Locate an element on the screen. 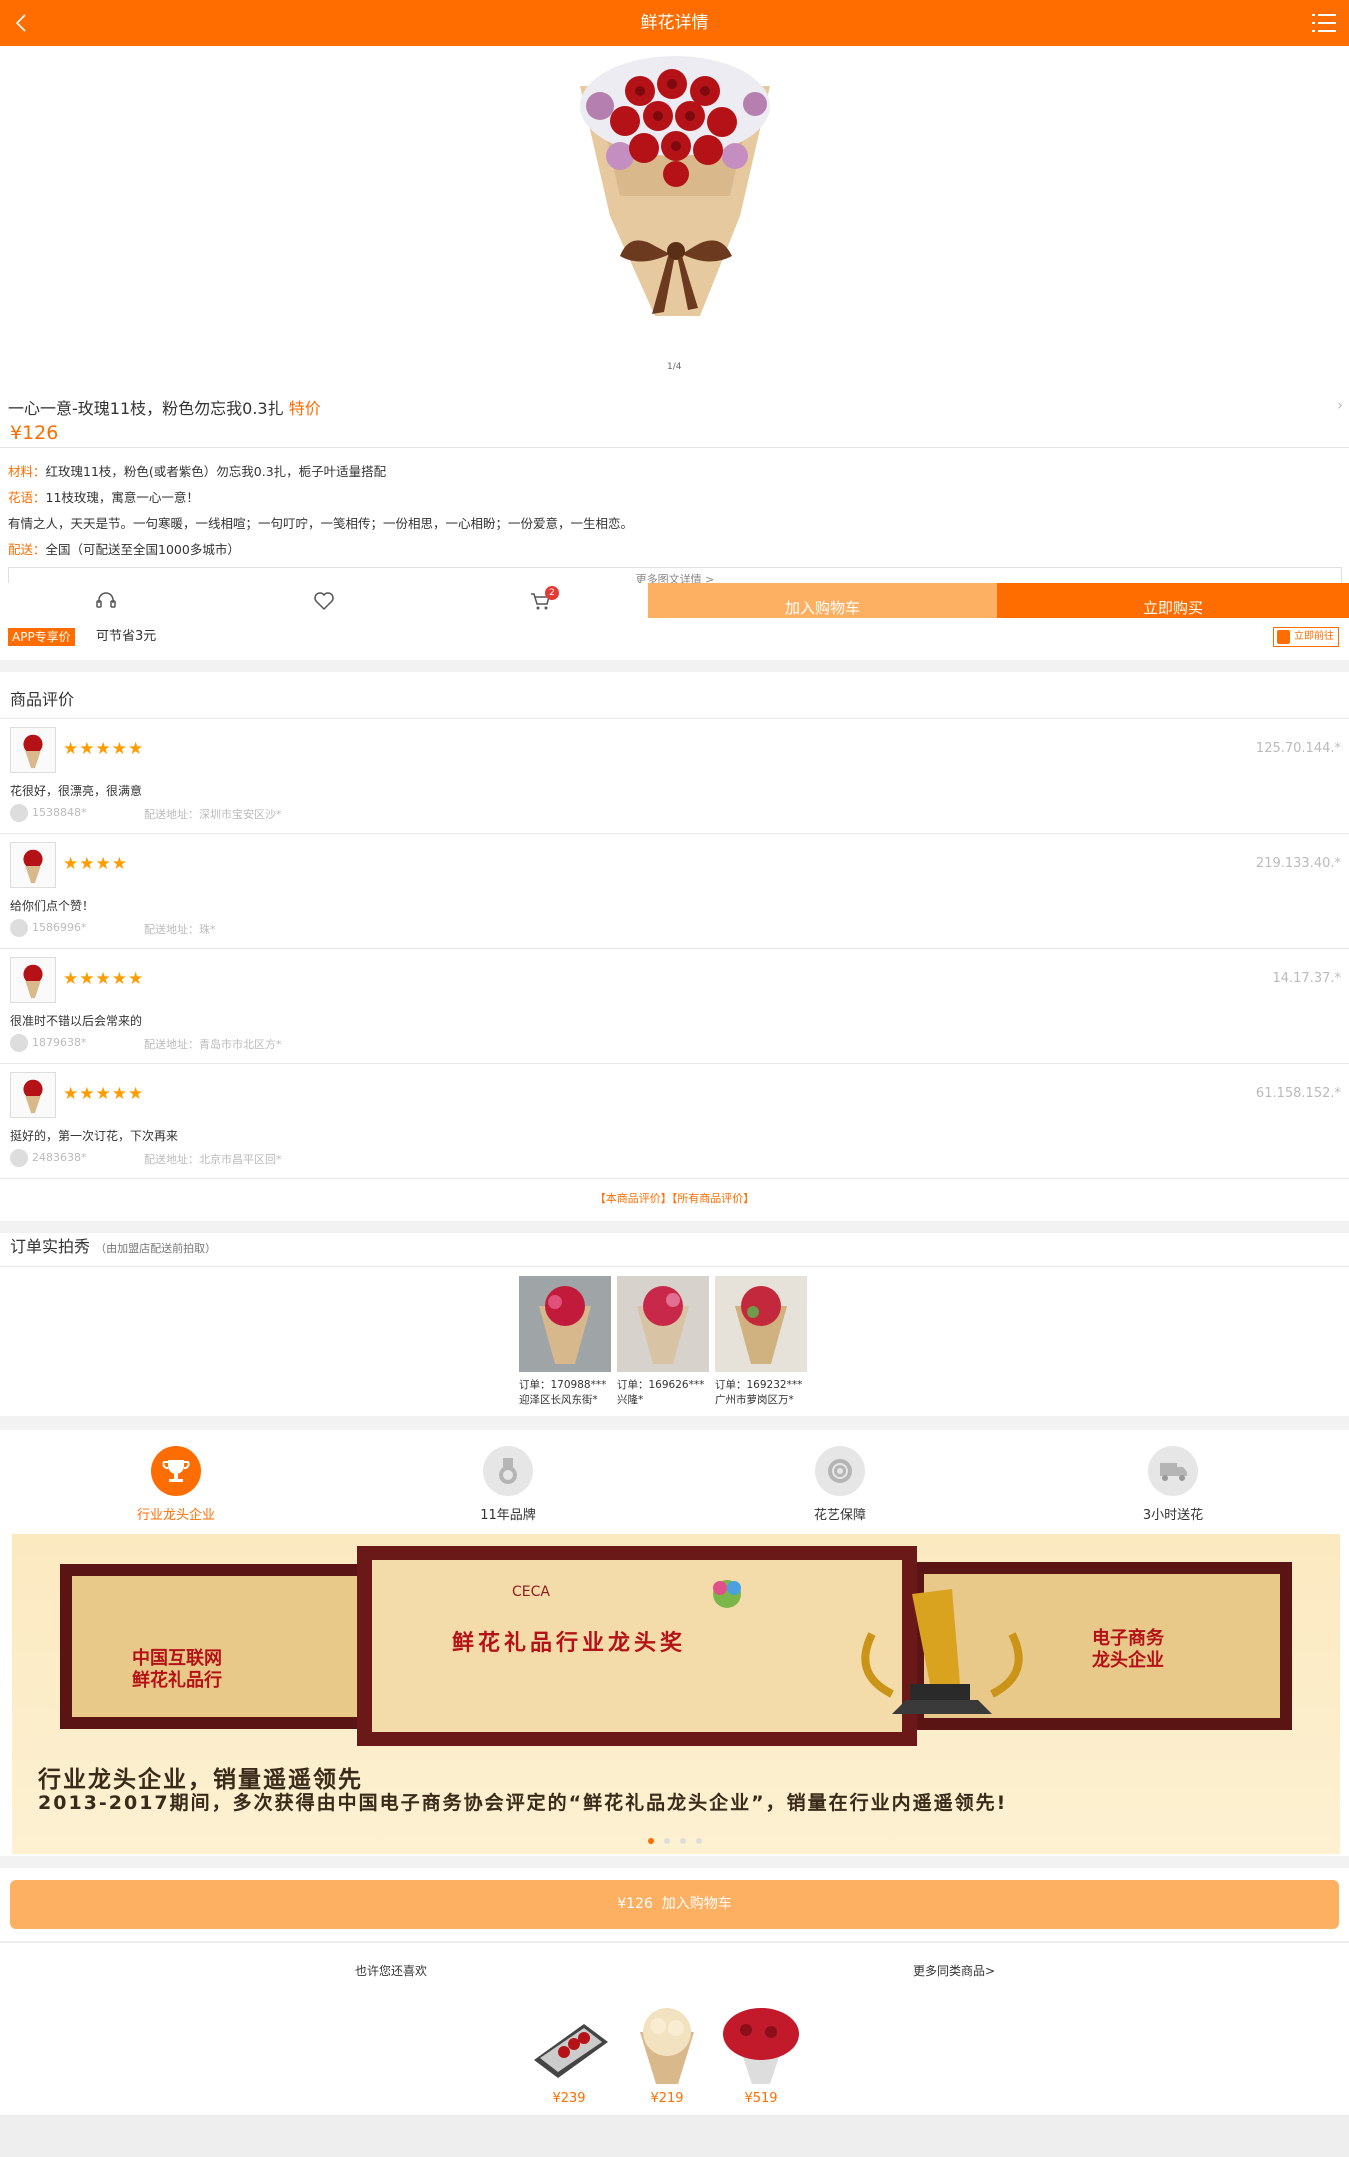  feature-floral-guarantee: 花艺保障 is located at coordinates (840, 1484).